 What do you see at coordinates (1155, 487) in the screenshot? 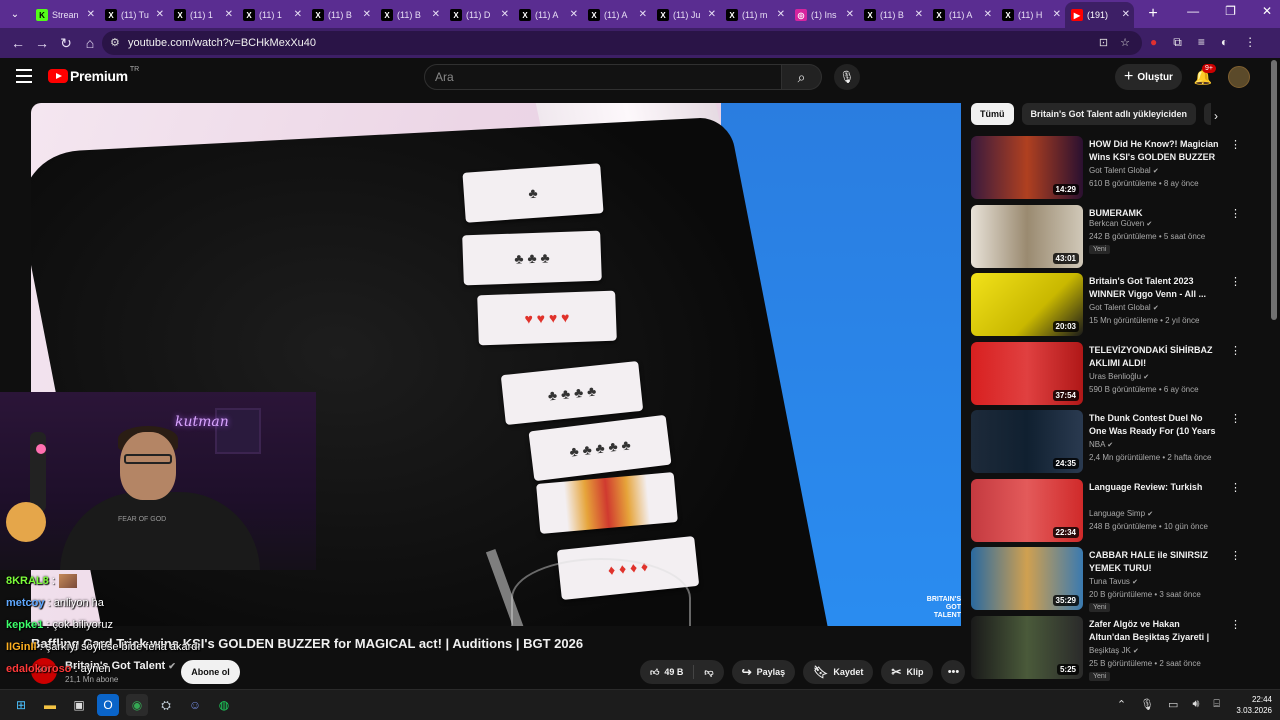
I see `recommended-video-title: Language Review: Turkish` at bounding box center [1155, 487].